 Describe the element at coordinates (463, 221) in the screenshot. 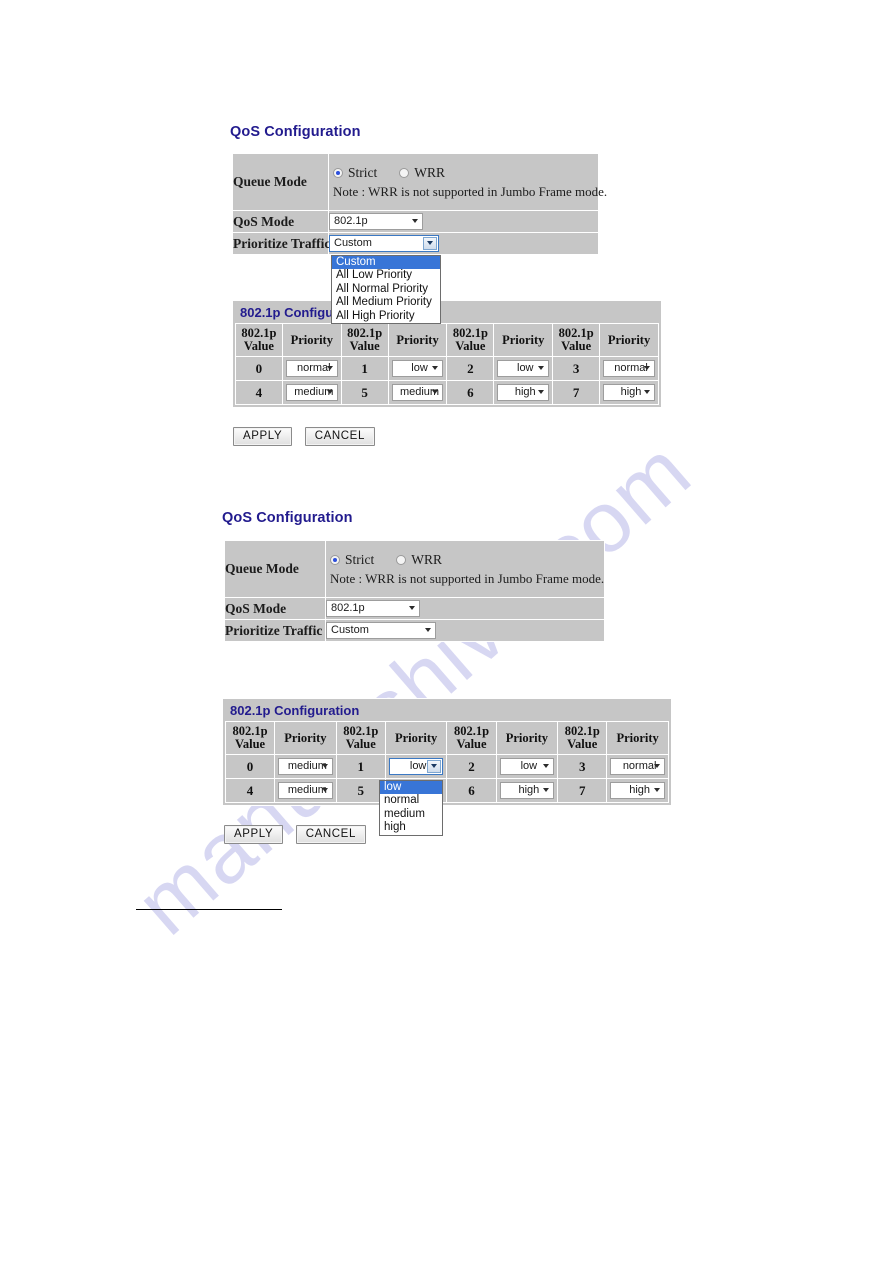

I see `qos-mode-value-top: 802.1p` at that location.